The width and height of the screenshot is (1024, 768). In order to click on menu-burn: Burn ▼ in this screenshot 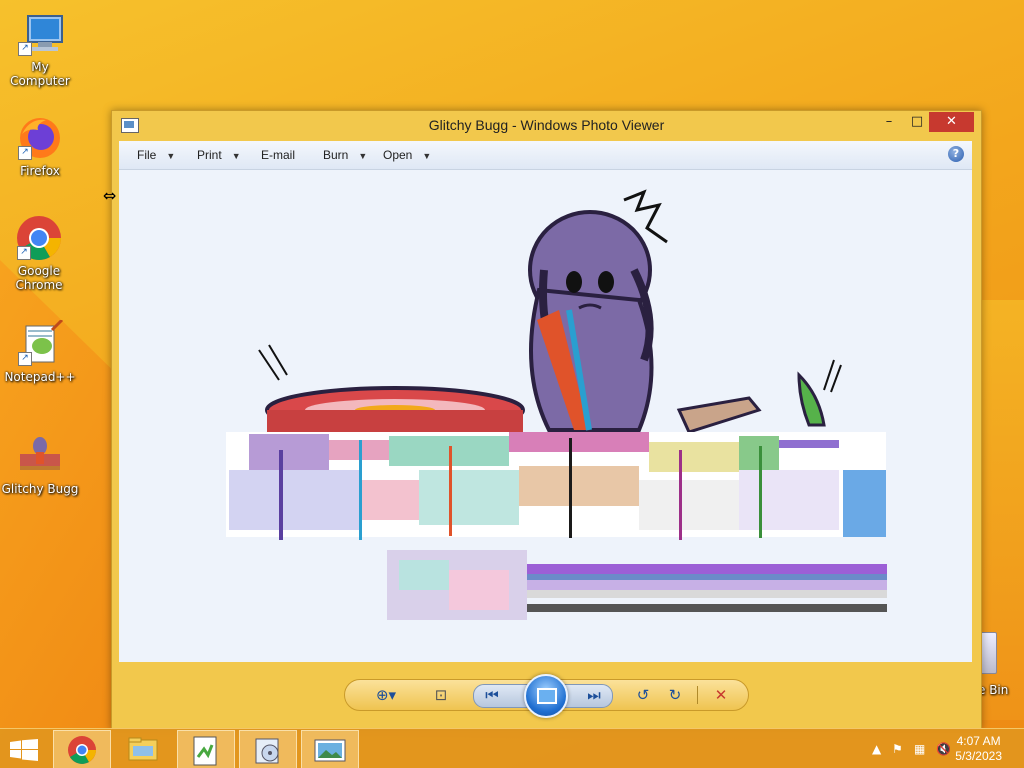, I will do `click(345, 155)`.